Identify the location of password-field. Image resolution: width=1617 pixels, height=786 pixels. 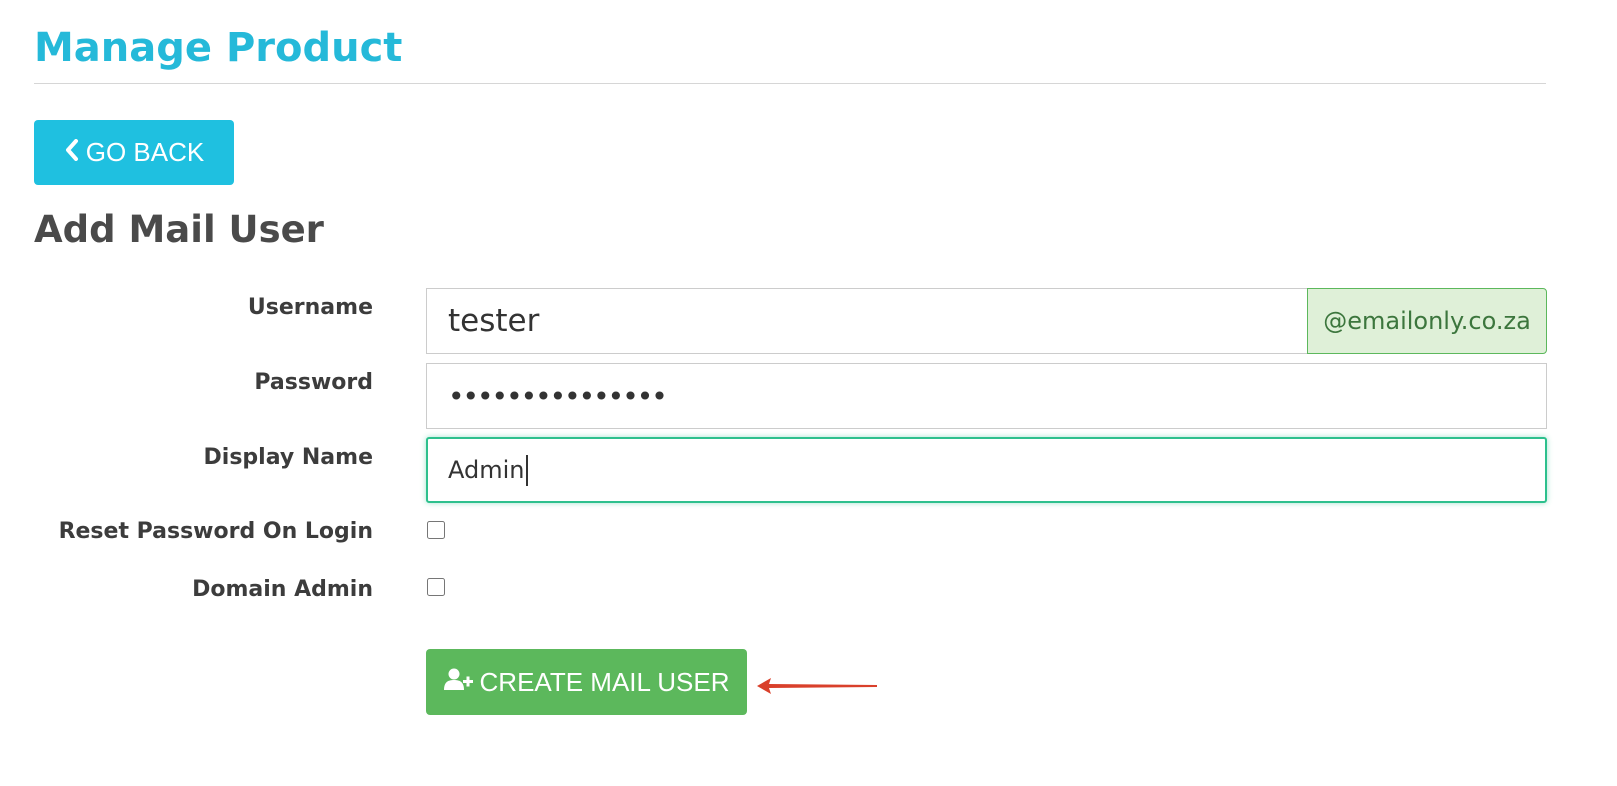
(986, 396).